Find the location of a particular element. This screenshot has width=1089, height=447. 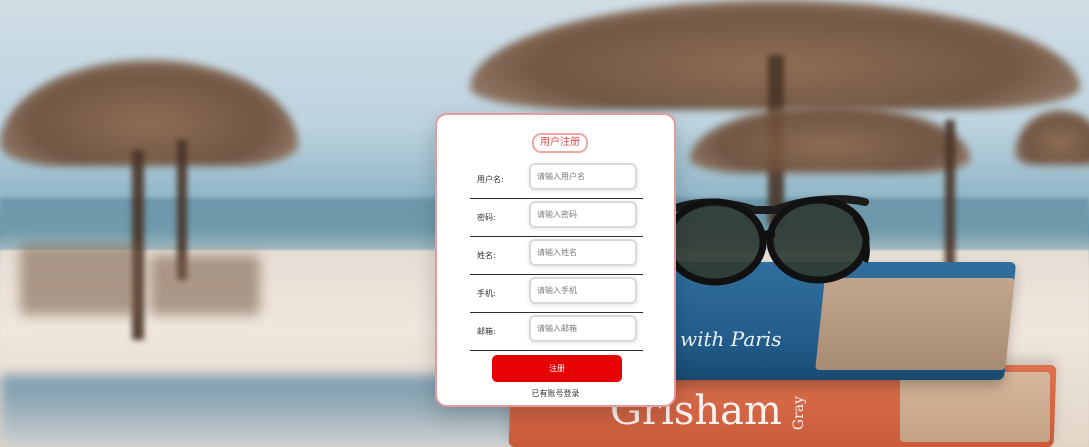

username-input is located at coordinates (583, 176).